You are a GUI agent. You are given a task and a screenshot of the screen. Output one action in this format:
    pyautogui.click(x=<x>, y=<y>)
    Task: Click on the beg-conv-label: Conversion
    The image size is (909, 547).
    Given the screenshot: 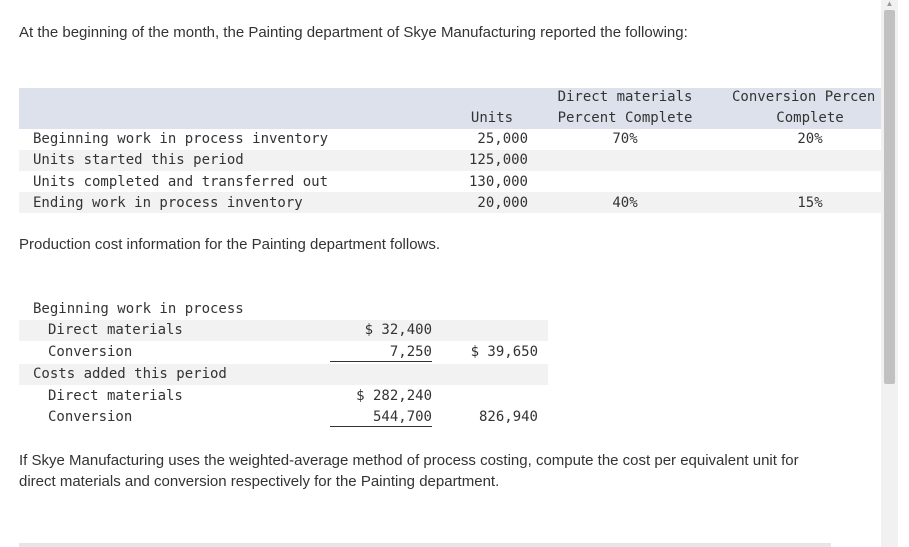 What is the action you would take?
    pyautogui.click(x=90, y=352)
    